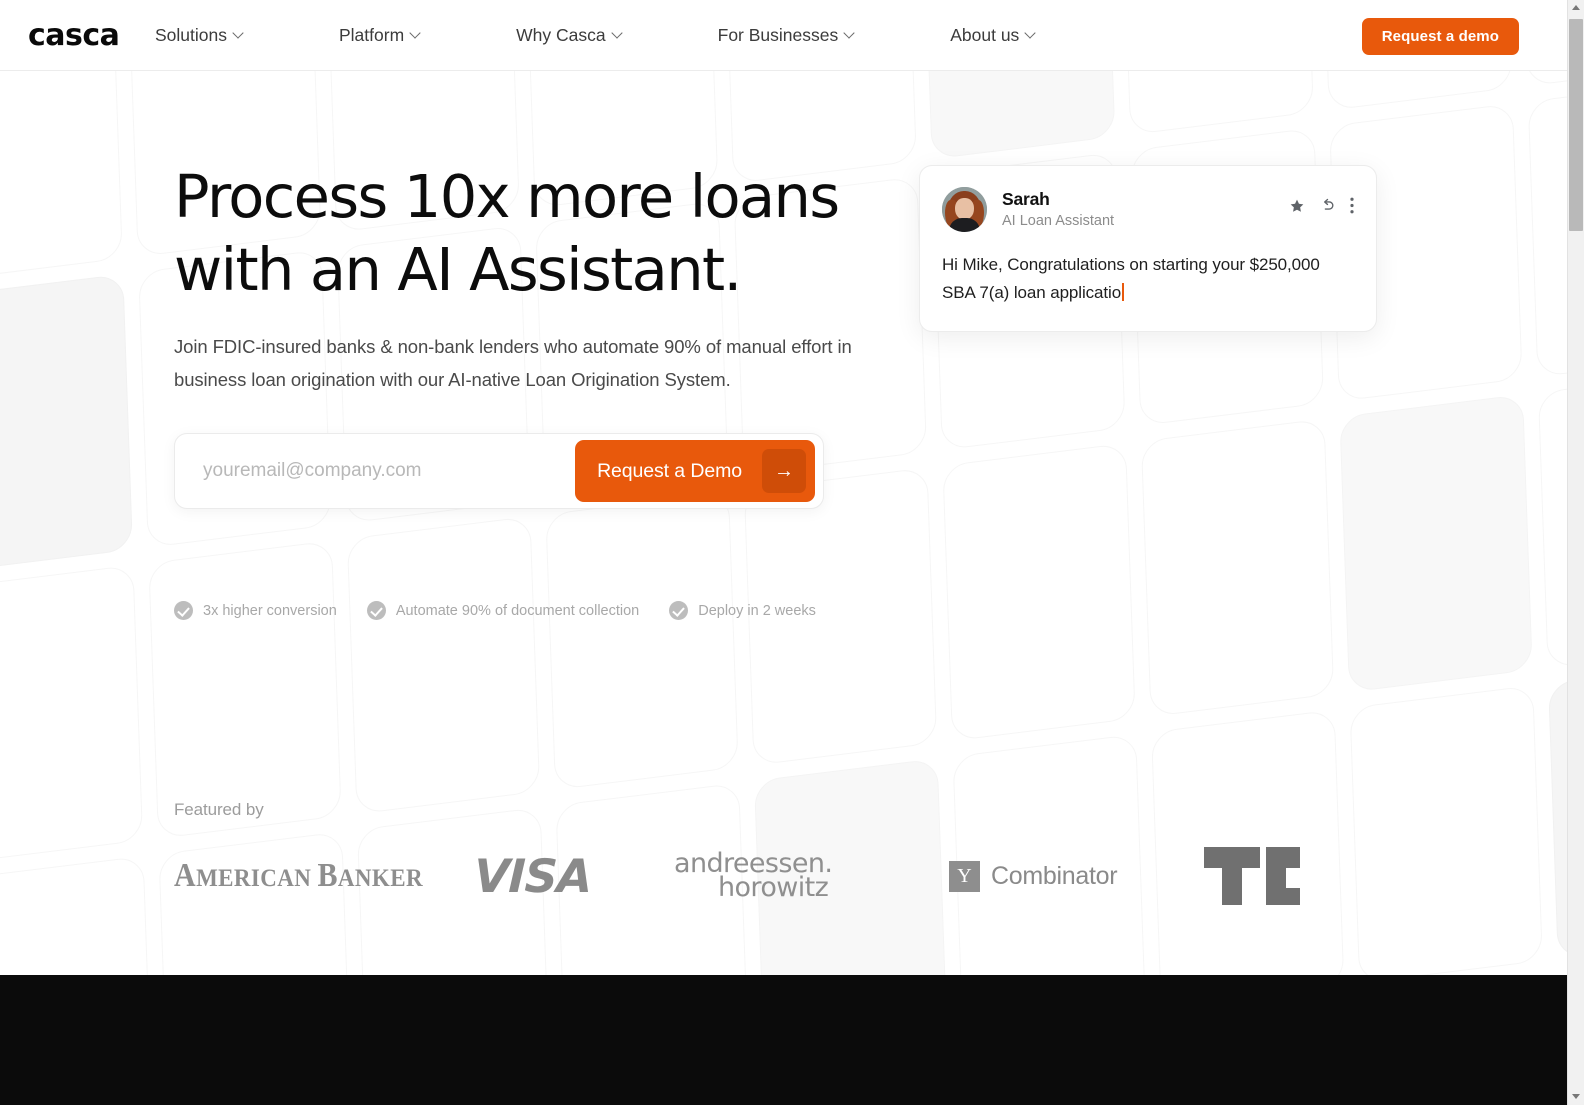 The image size is (1584, 1105). Describe the element at coordinates (1352, 205) in the screenshot. I see `kebab-menu-icon` at that location.